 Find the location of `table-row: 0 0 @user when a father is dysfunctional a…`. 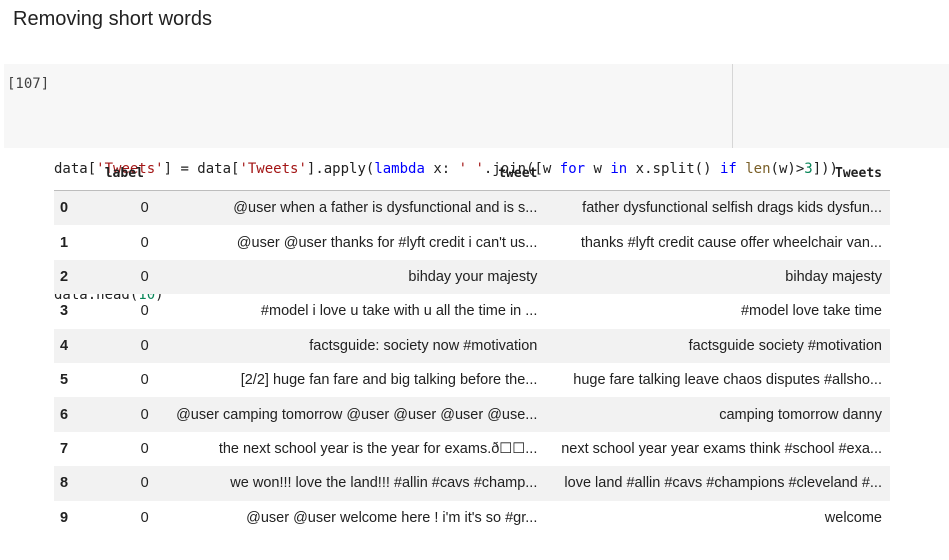

table-row: 0 0 @user when a father is dysfunctional a… is located at coordinates (472, 208).